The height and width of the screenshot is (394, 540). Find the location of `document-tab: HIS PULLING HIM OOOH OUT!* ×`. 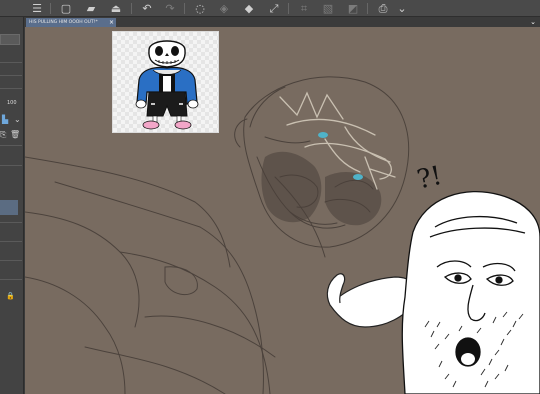

document-tab: HIS PULLING HIM OOOH OUT!* × is located at coordinates (71, 22).